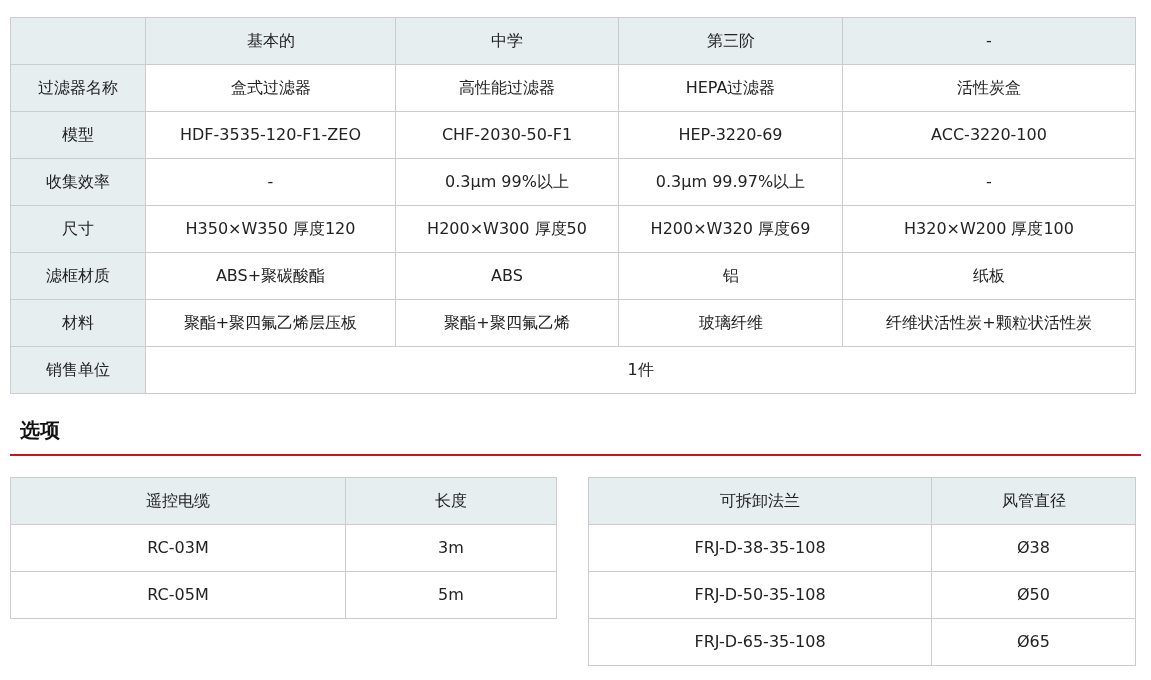 This screenshot has height=680, width=1151. I want to click on row-header: 滤框材质, so click(78, 276).